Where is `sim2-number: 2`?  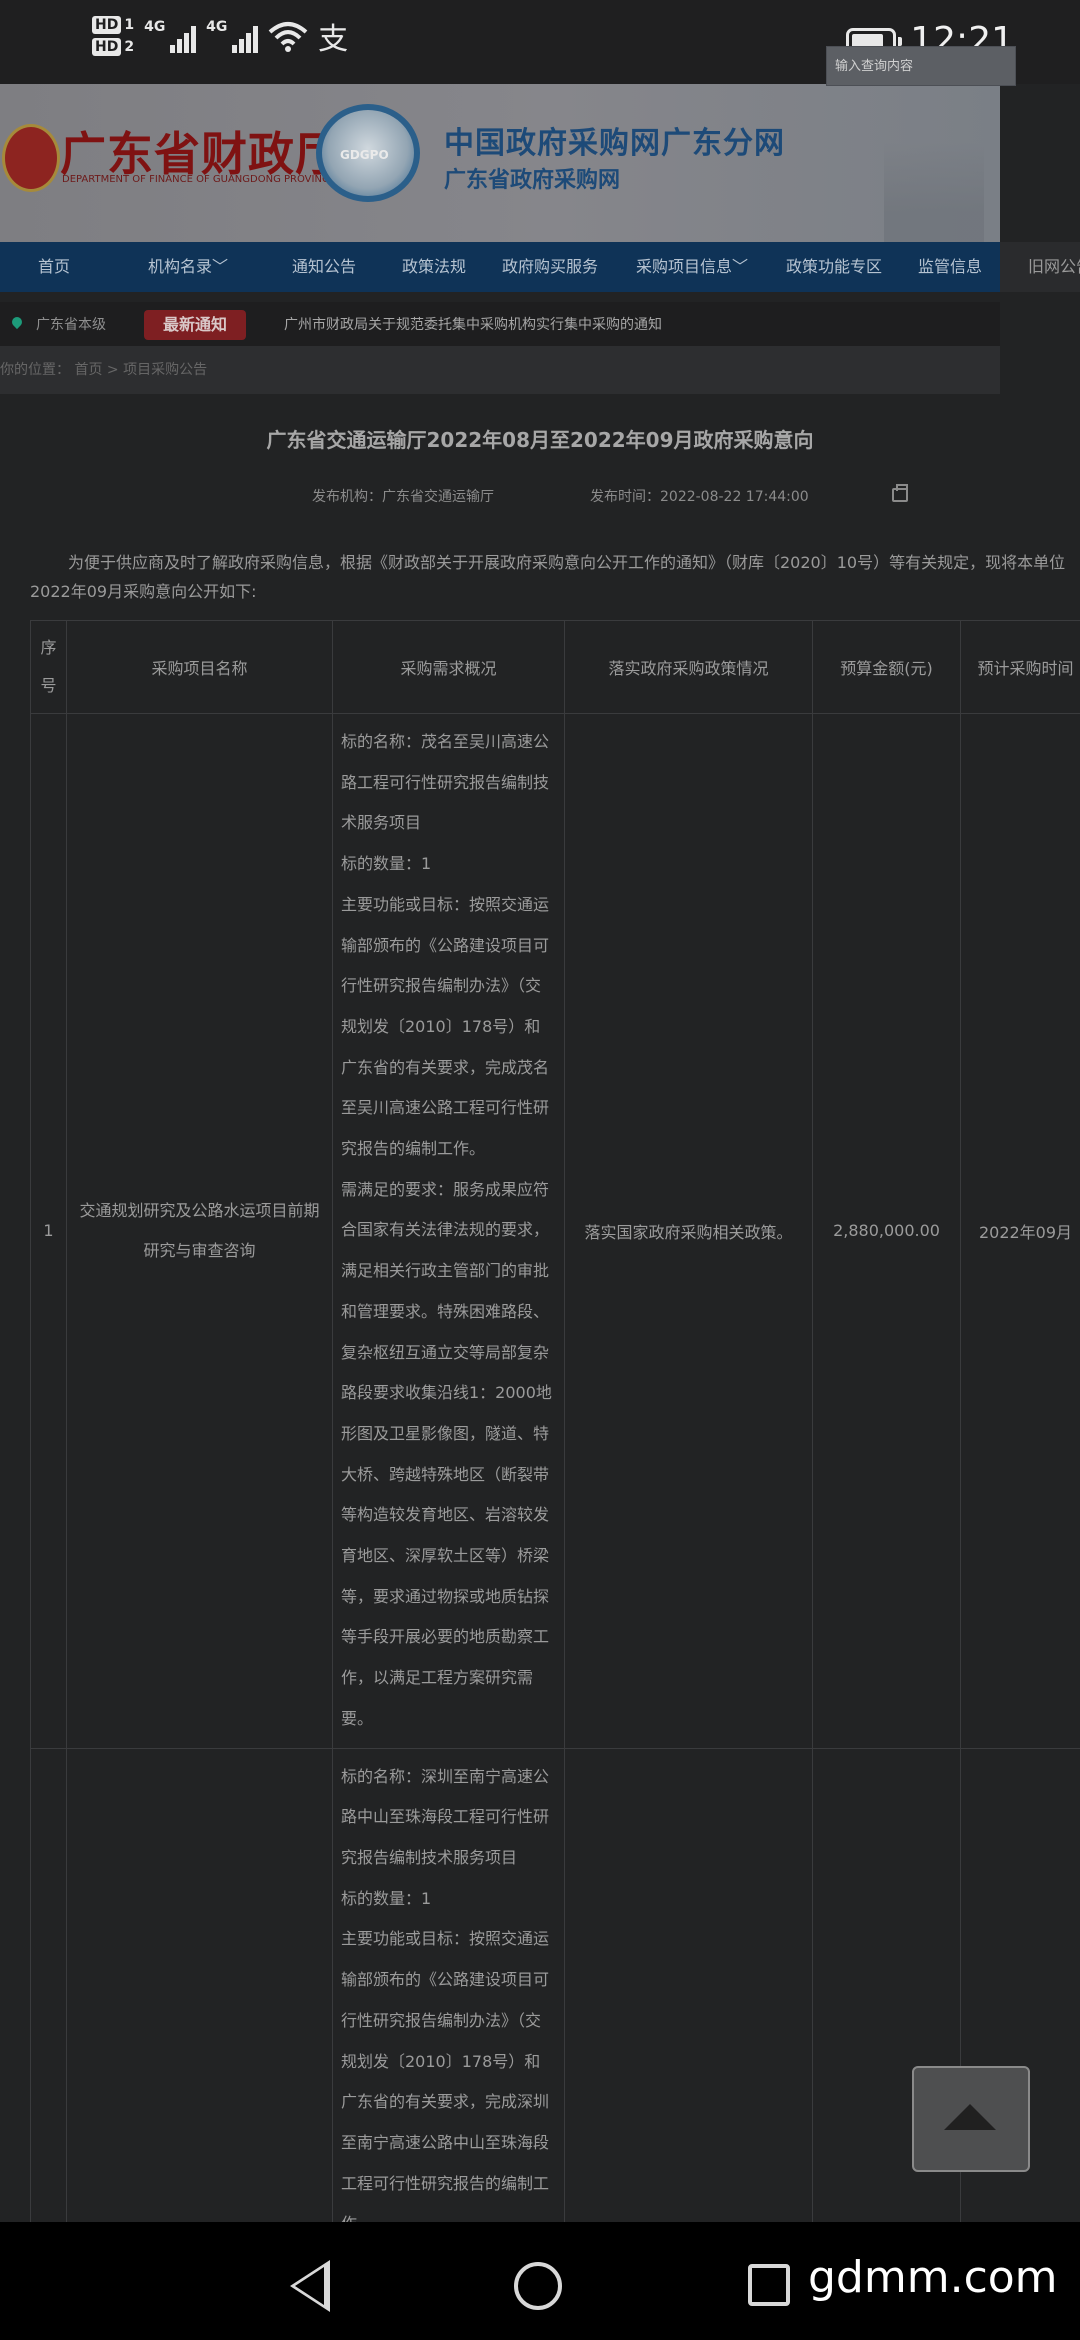
sim2-number: 2 is located at coordinates (129, 47).